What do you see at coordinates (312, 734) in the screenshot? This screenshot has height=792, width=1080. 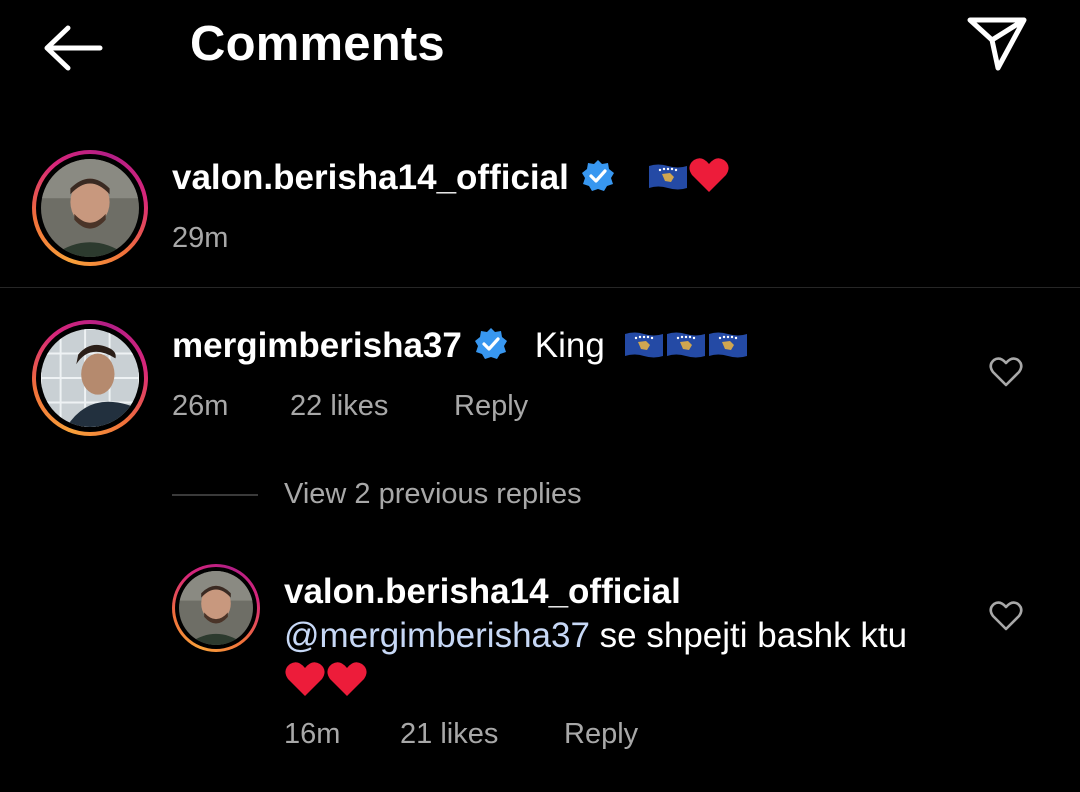 I see `reply-time: 16m` at bounding box center [312, 734].